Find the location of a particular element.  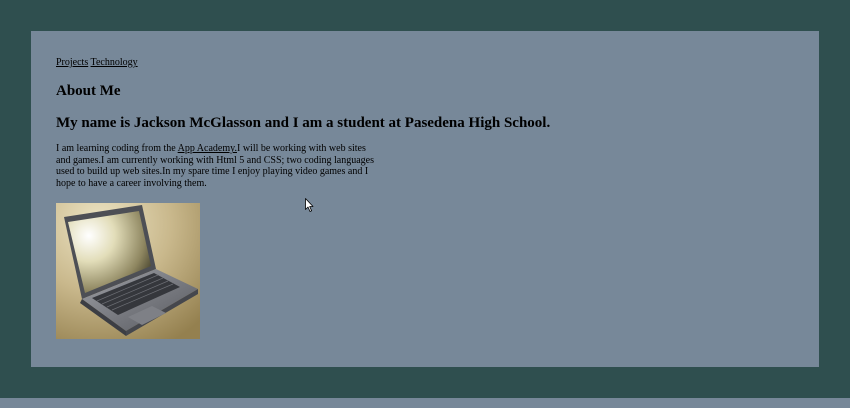

mouse-pointer-icon is located at coordinates (309, 205).